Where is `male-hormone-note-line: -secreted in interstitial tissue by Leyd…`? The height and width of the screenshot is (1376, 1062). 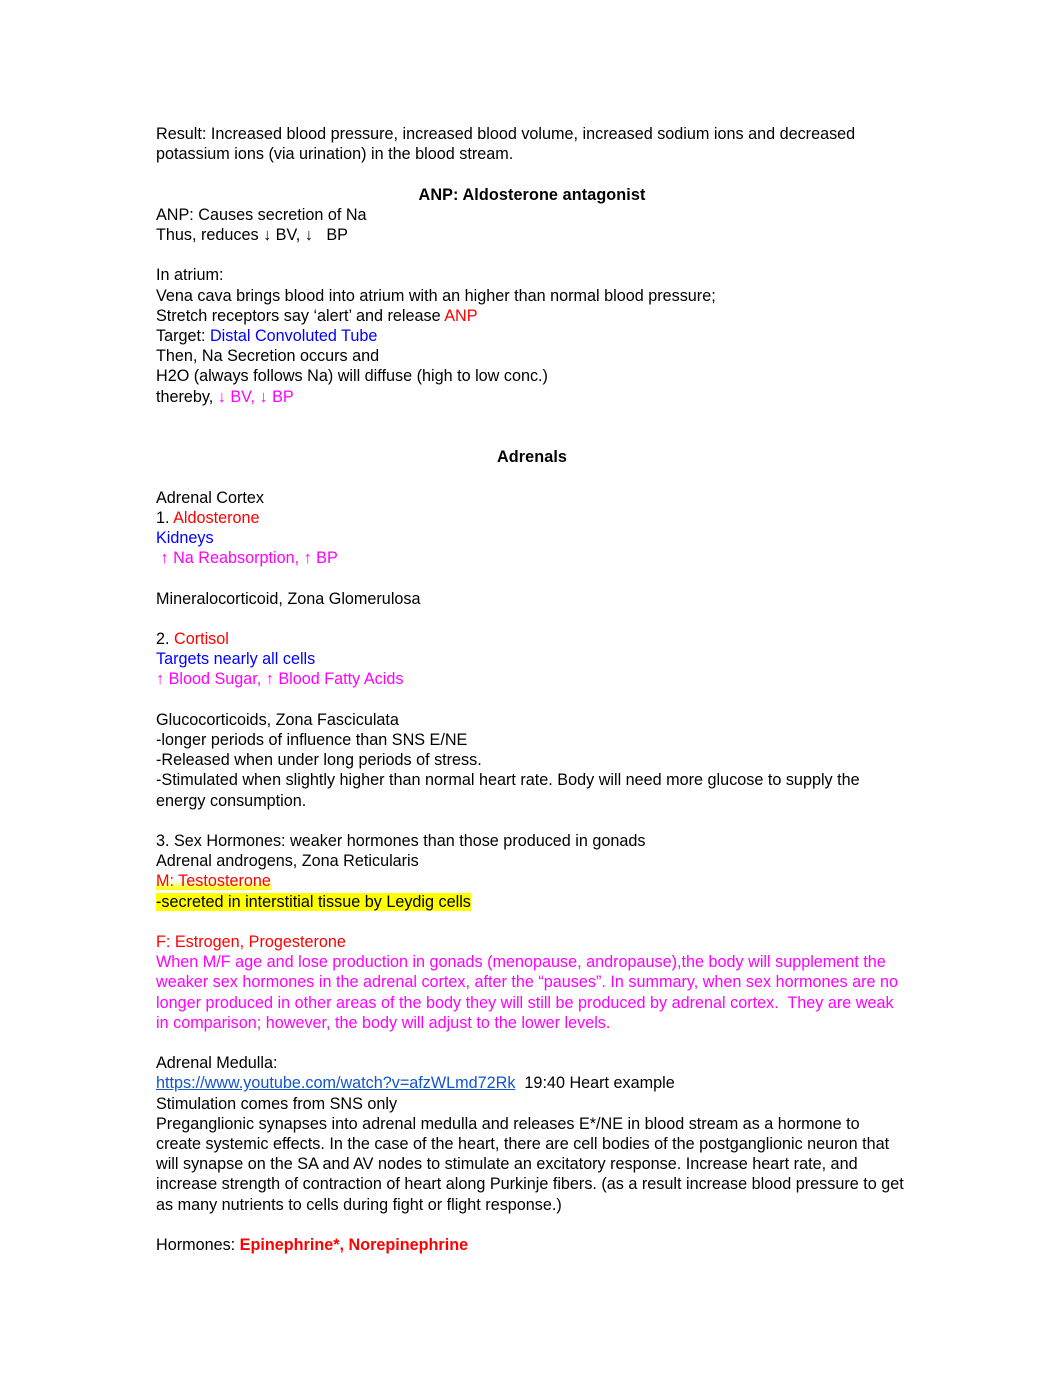 male-hormone-note-line: -secreted in interstitial tissue by Leyd… is located at coordinates (532, 902).